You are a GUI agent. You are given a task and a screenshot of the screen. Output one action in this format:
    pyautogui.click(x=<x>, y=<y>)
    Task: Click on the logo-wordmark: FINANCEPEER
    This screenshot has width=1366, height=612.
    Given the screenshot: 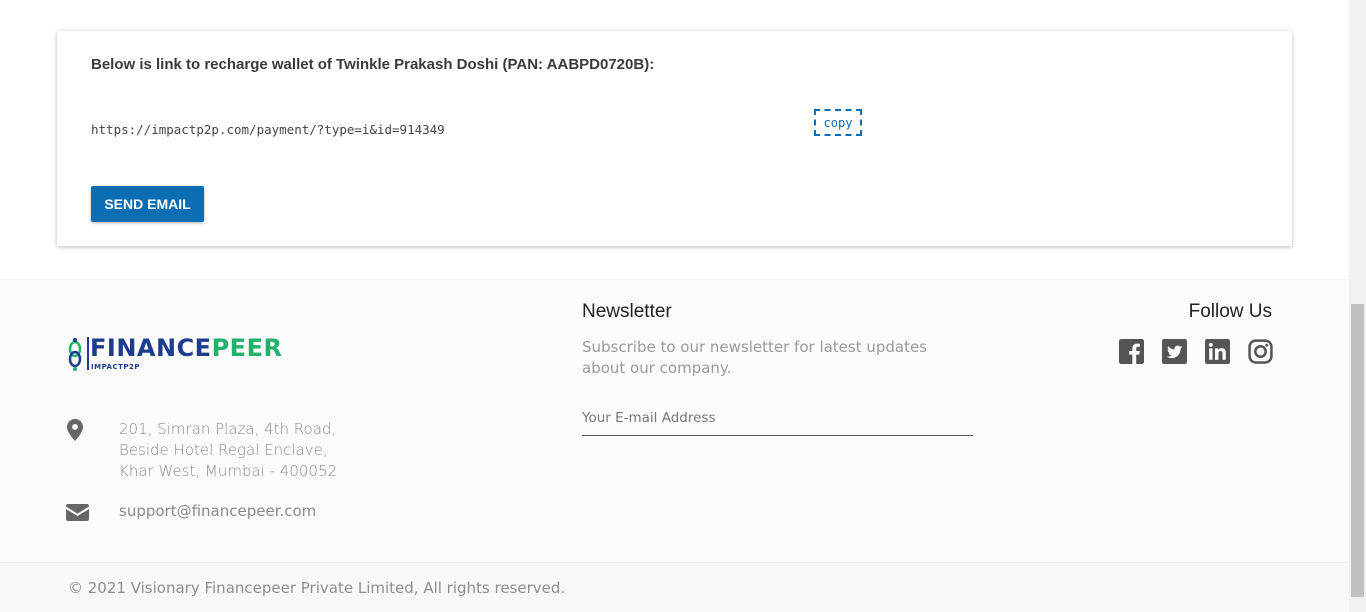 What is the action you would take?
    pyautogui.click(x=186, y=348)
    